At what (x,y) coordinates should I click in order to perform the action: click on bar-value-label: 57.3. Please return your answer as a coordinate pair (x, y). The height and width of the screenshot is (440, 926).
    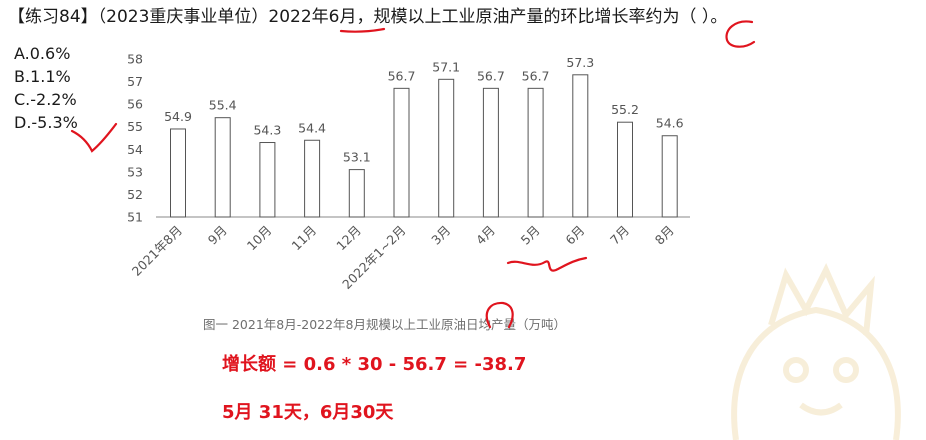
    Looking at the image, I should click on (580, 62).